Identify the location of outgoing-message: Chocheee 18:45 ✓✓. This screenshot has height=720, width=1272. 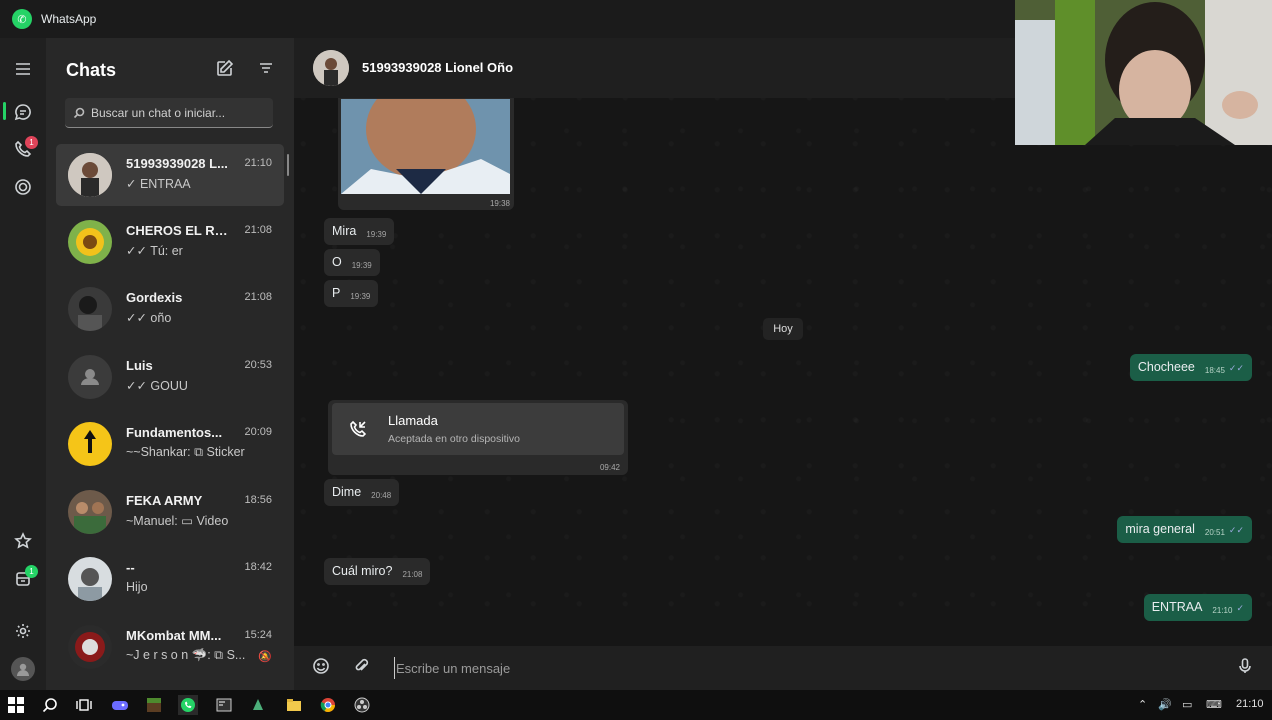
(1190, 367).